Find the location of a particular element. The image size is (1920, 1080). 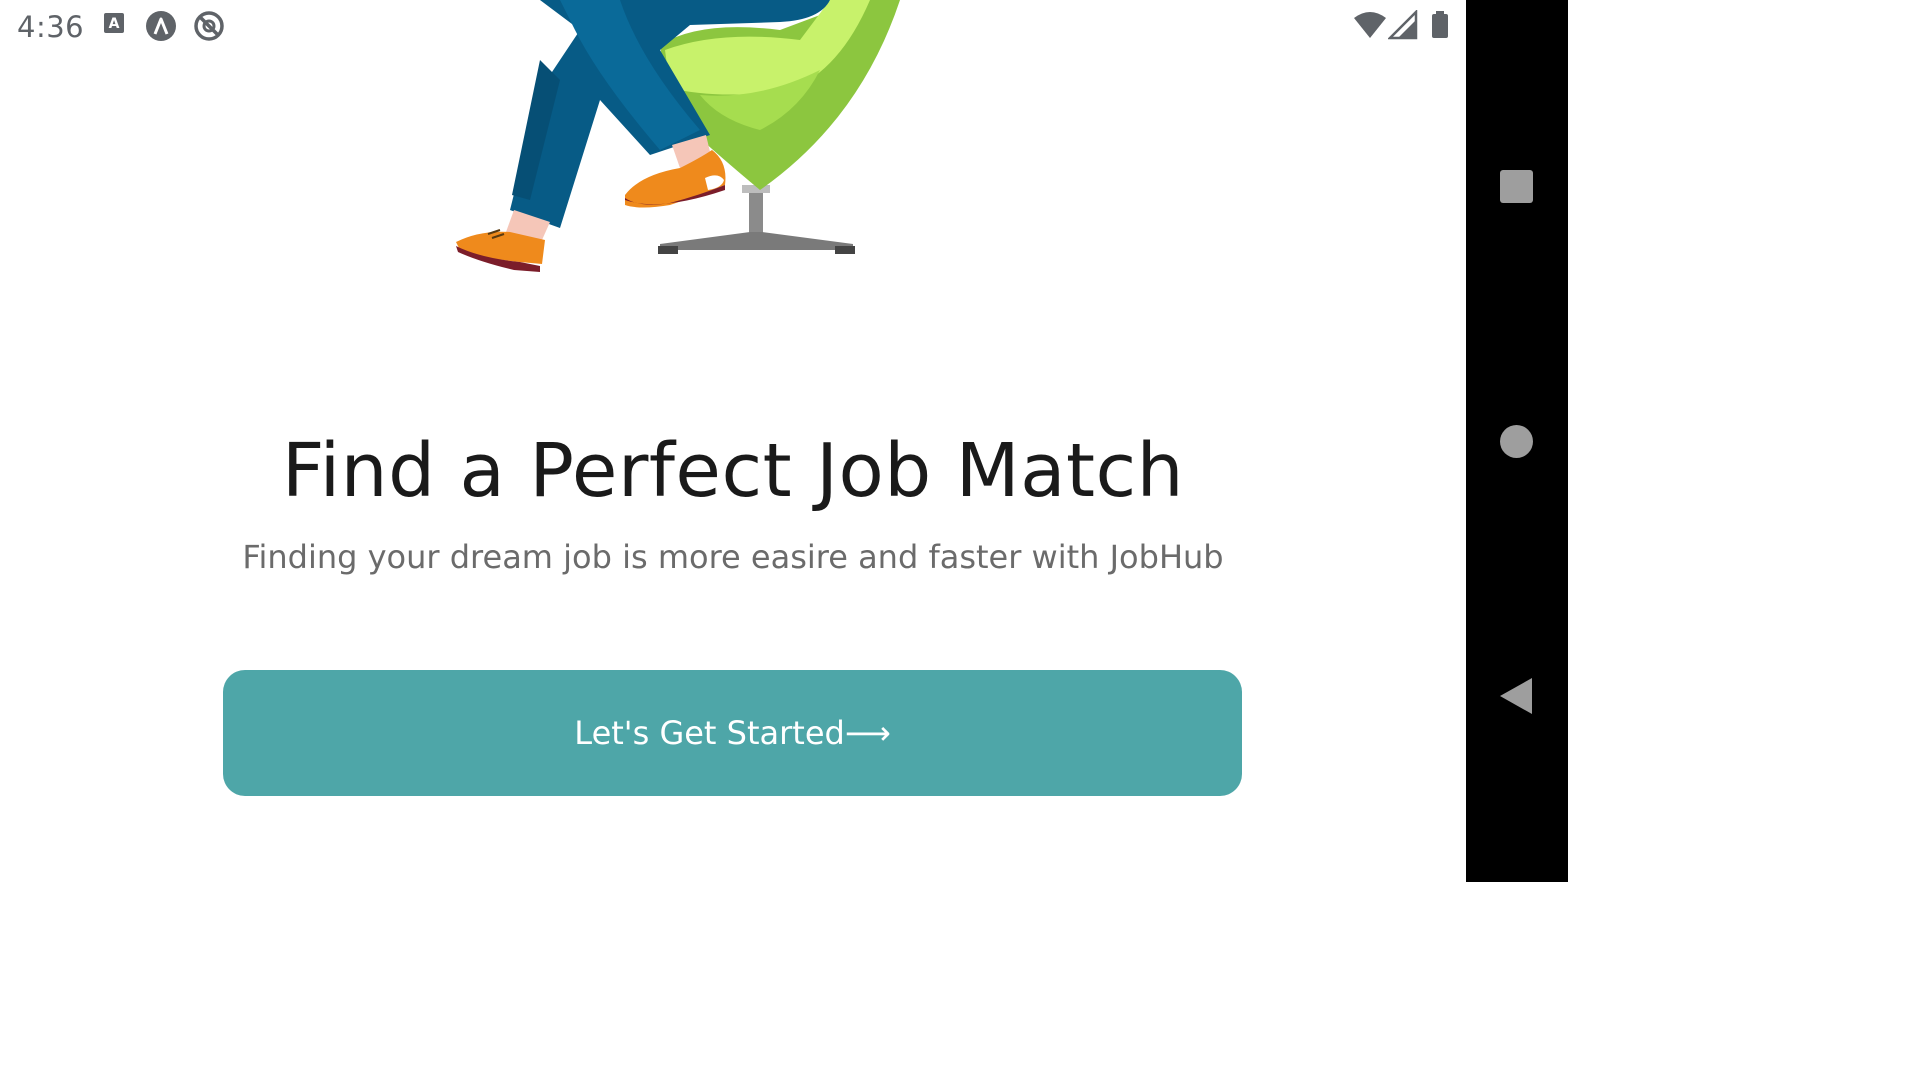

signal-icon is located at coordinates (1403, 25).